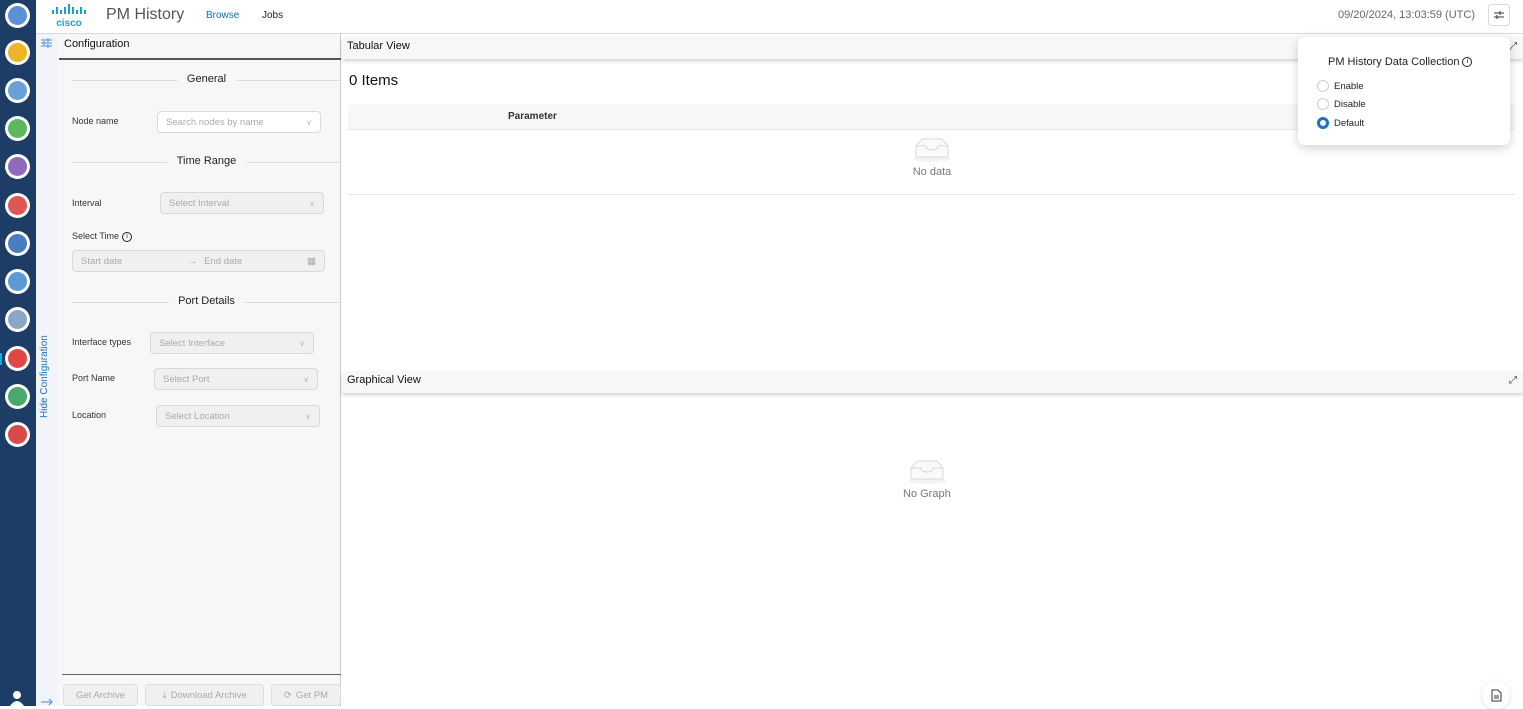 The image size is (1523, 709). What do you see at coordinates (192, 343) in the screenshot?
I see `interface-types-placeholder: Select Interface` at bounding box center [192, 343].